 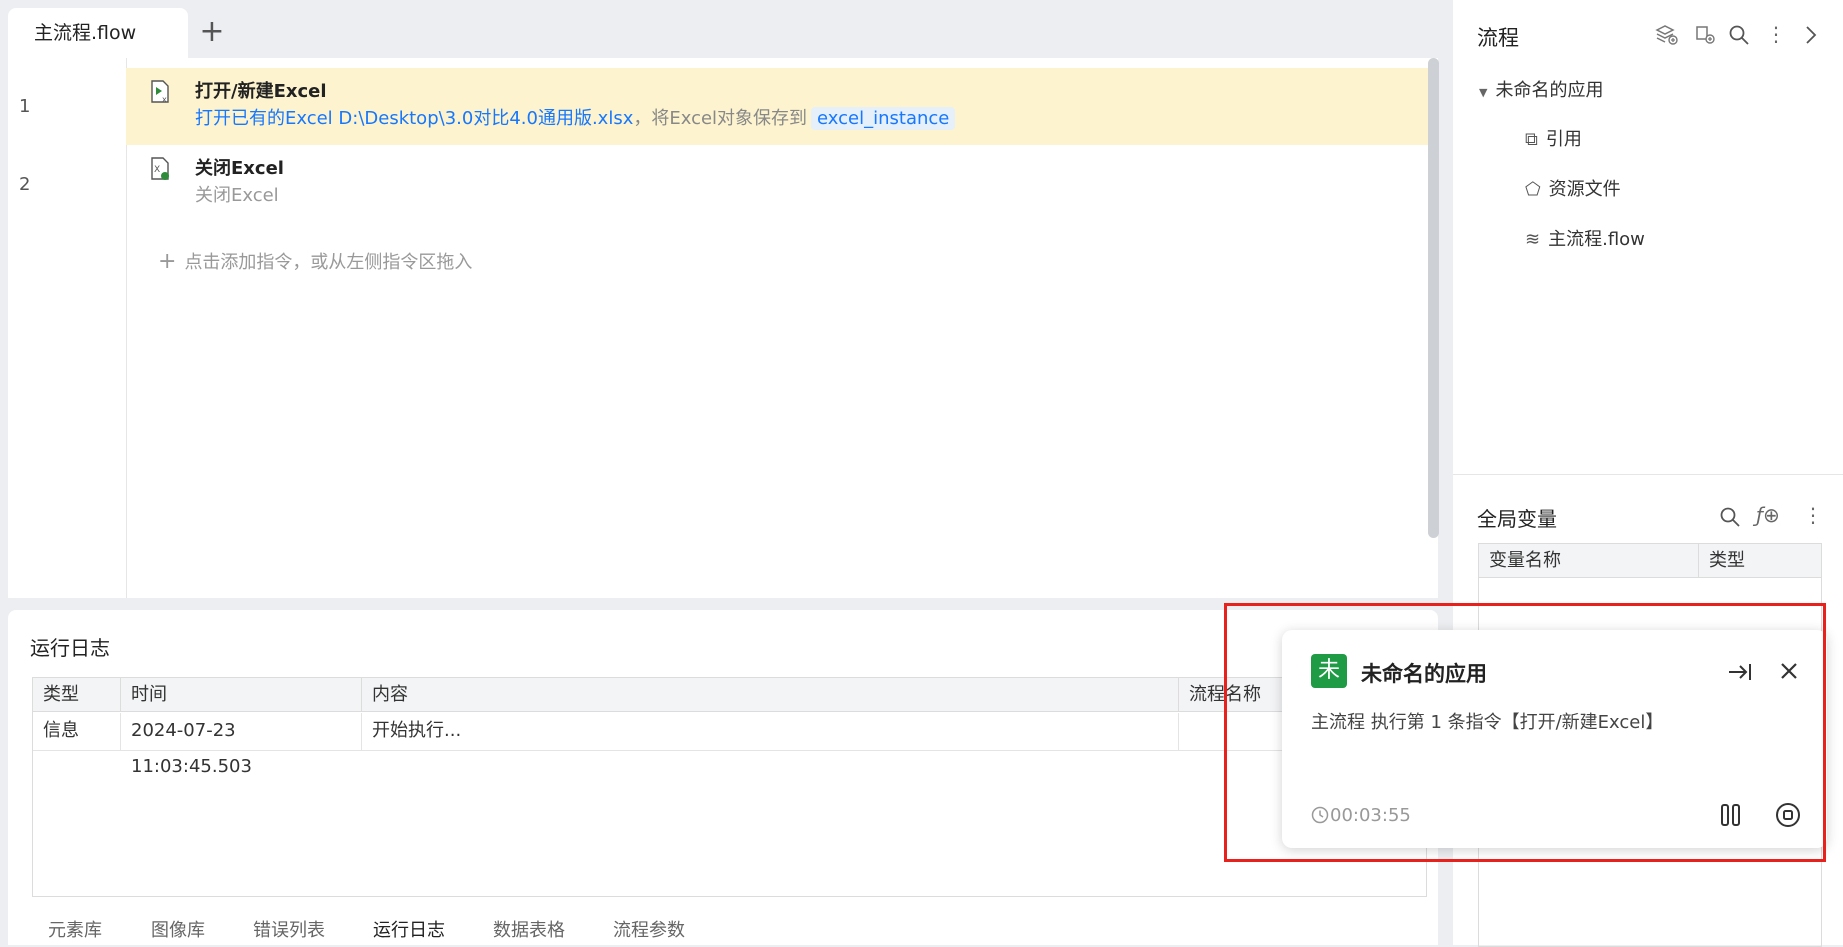 I want to click on bottom-tab-images: 图像库, so click(x=178, y=929).